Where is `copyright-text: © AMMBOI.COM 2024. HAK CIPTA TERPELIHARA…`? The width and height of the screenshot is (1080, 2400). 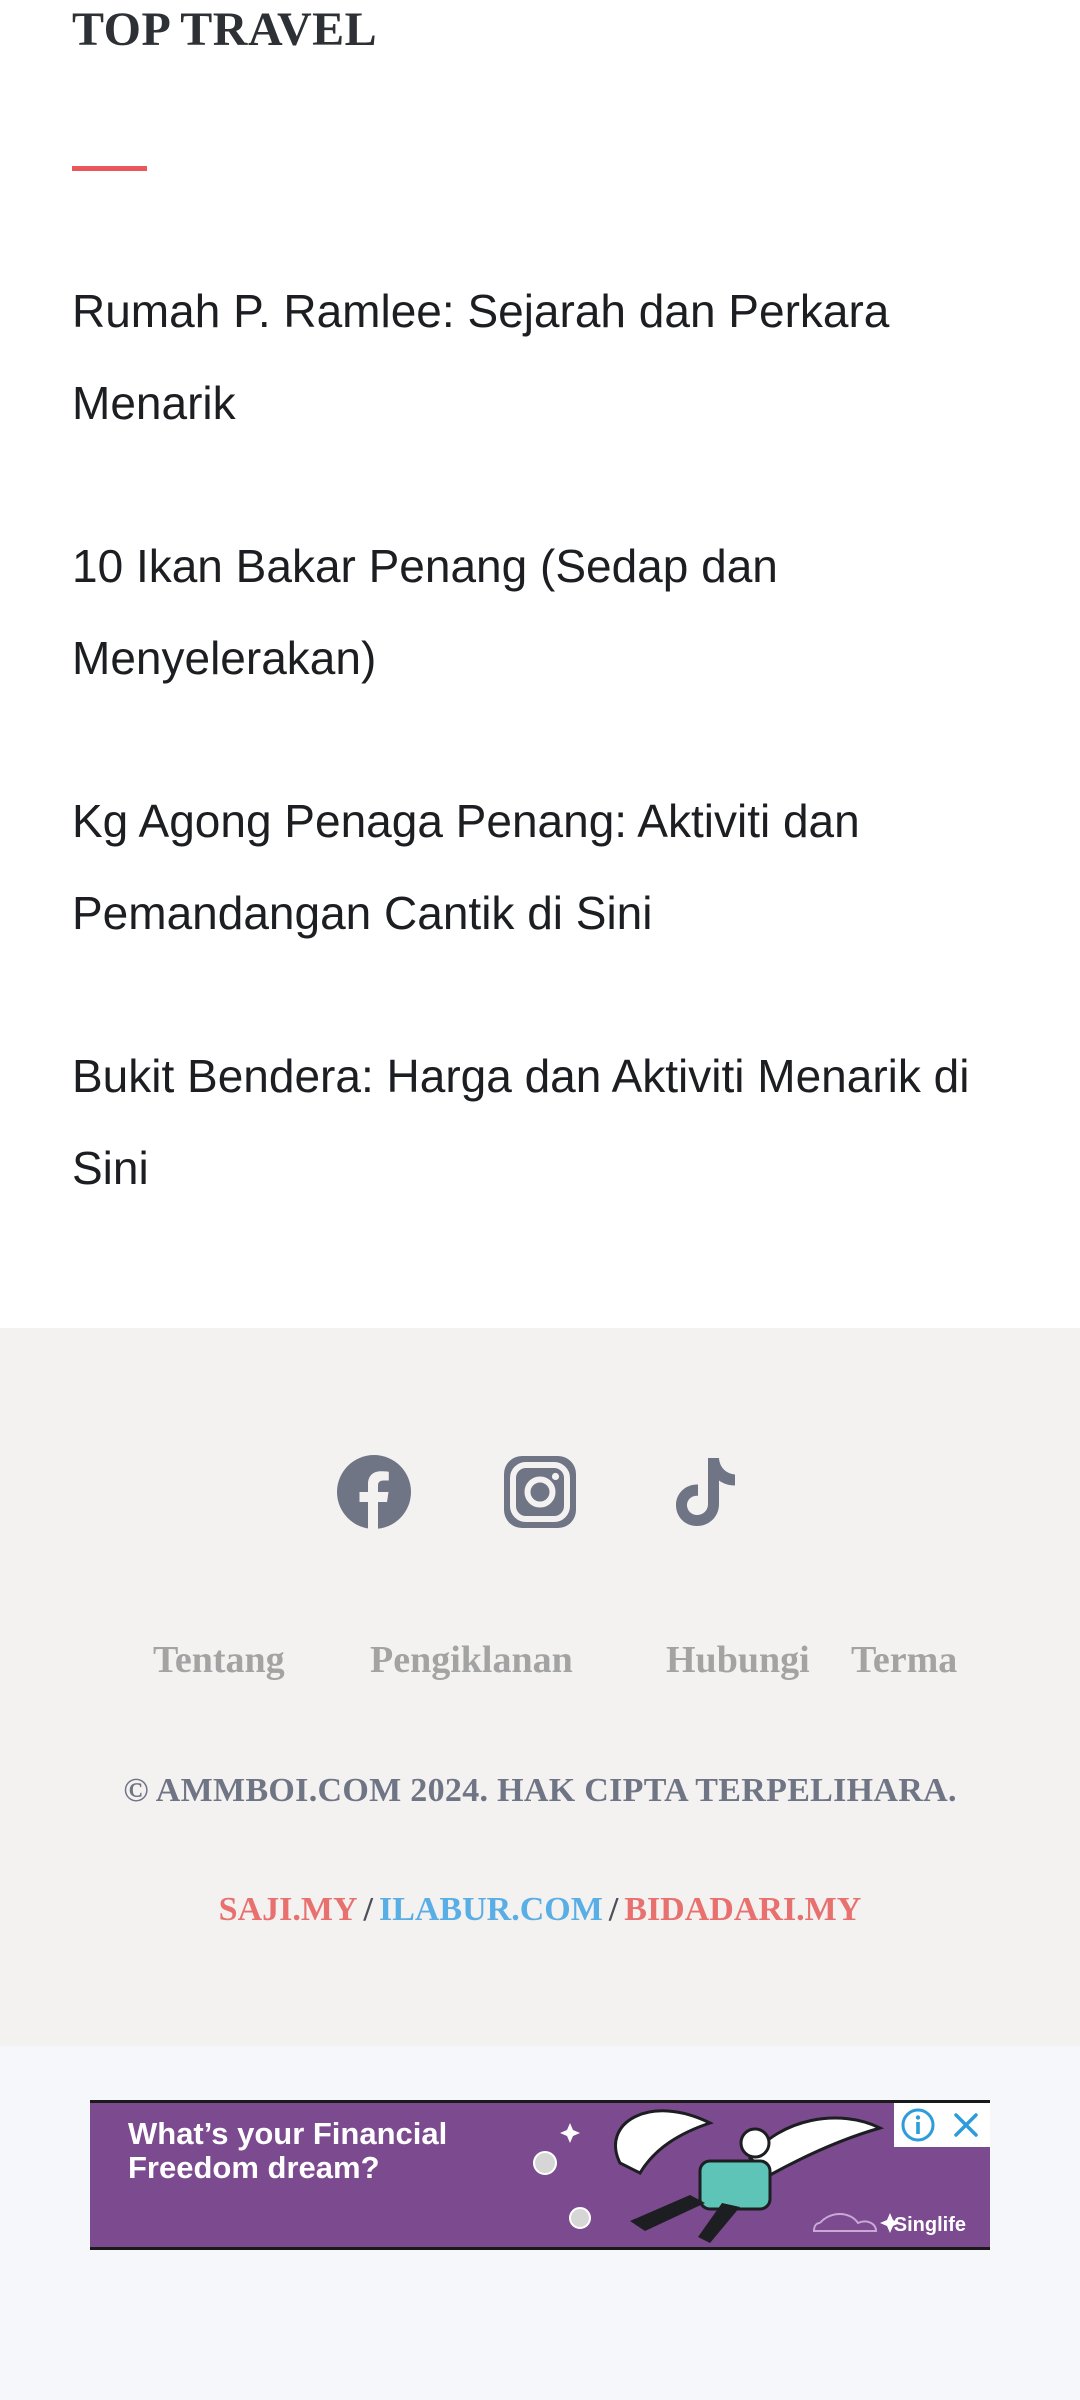
copyright-text: © AMMBOI.COM 2024. HAK CIPTA TERPELIHARA… is located at coordinates (540, 1790).